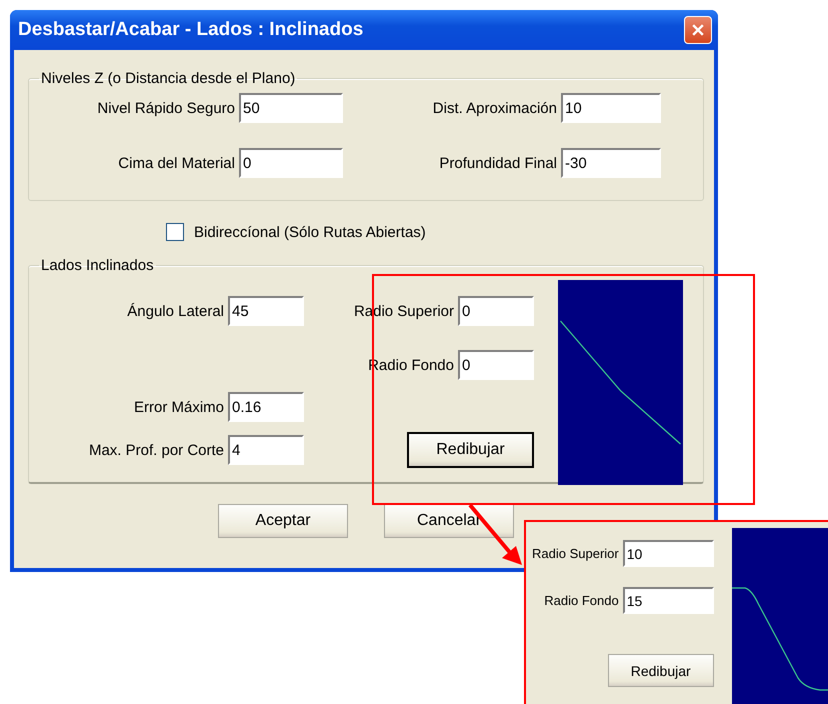 The width and height of the screenshot is (828, 704). What do you see at coordinates (166, 108) in the screenshot?
I see `field-label: Nivel Rápido Seguro` at bounding box center [166, 108].